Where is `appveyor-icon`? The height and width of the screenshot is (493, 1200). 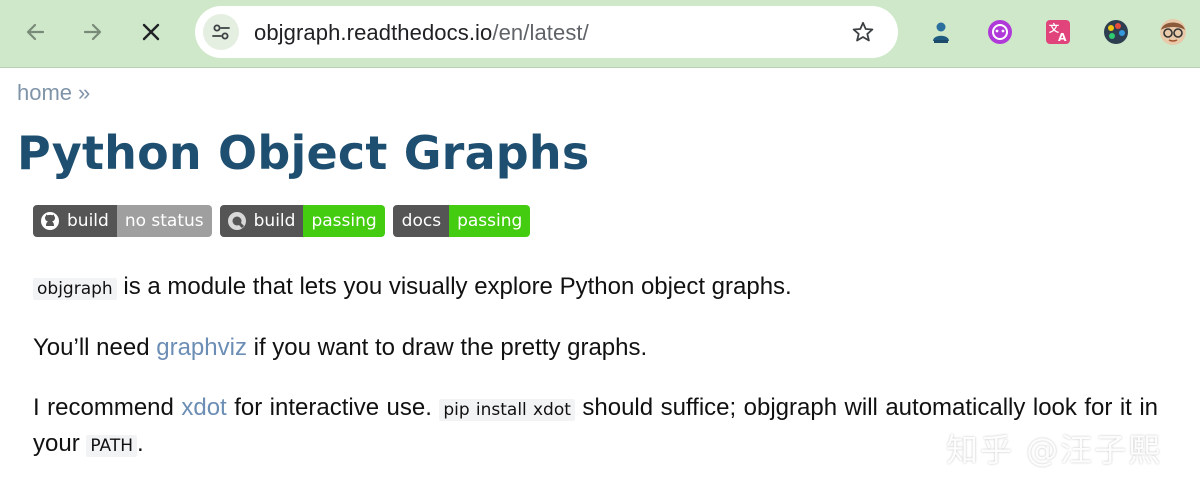 appveyor-icon is located at coordinates (237, 221).